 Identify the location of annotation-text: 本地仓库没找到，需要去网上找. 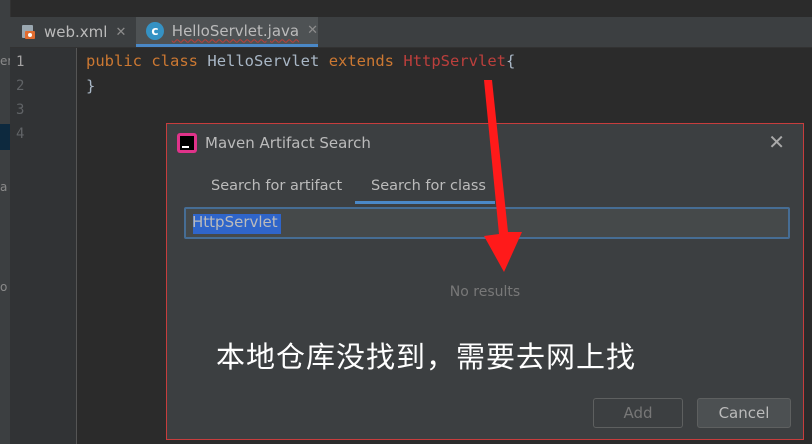
(426, 357).